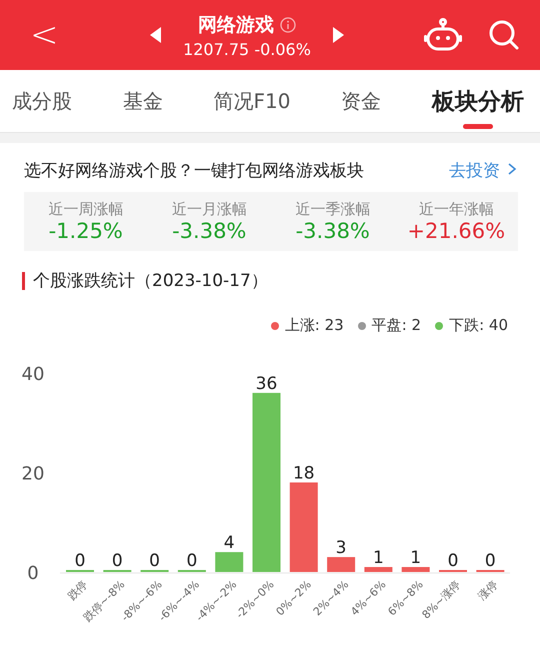 The height and width of the screenshot is (649, 540). What do you see at coordinates (267, 384) in the screenshot?
I see `bar-value-label: 36` at bounding box center [267, 384].